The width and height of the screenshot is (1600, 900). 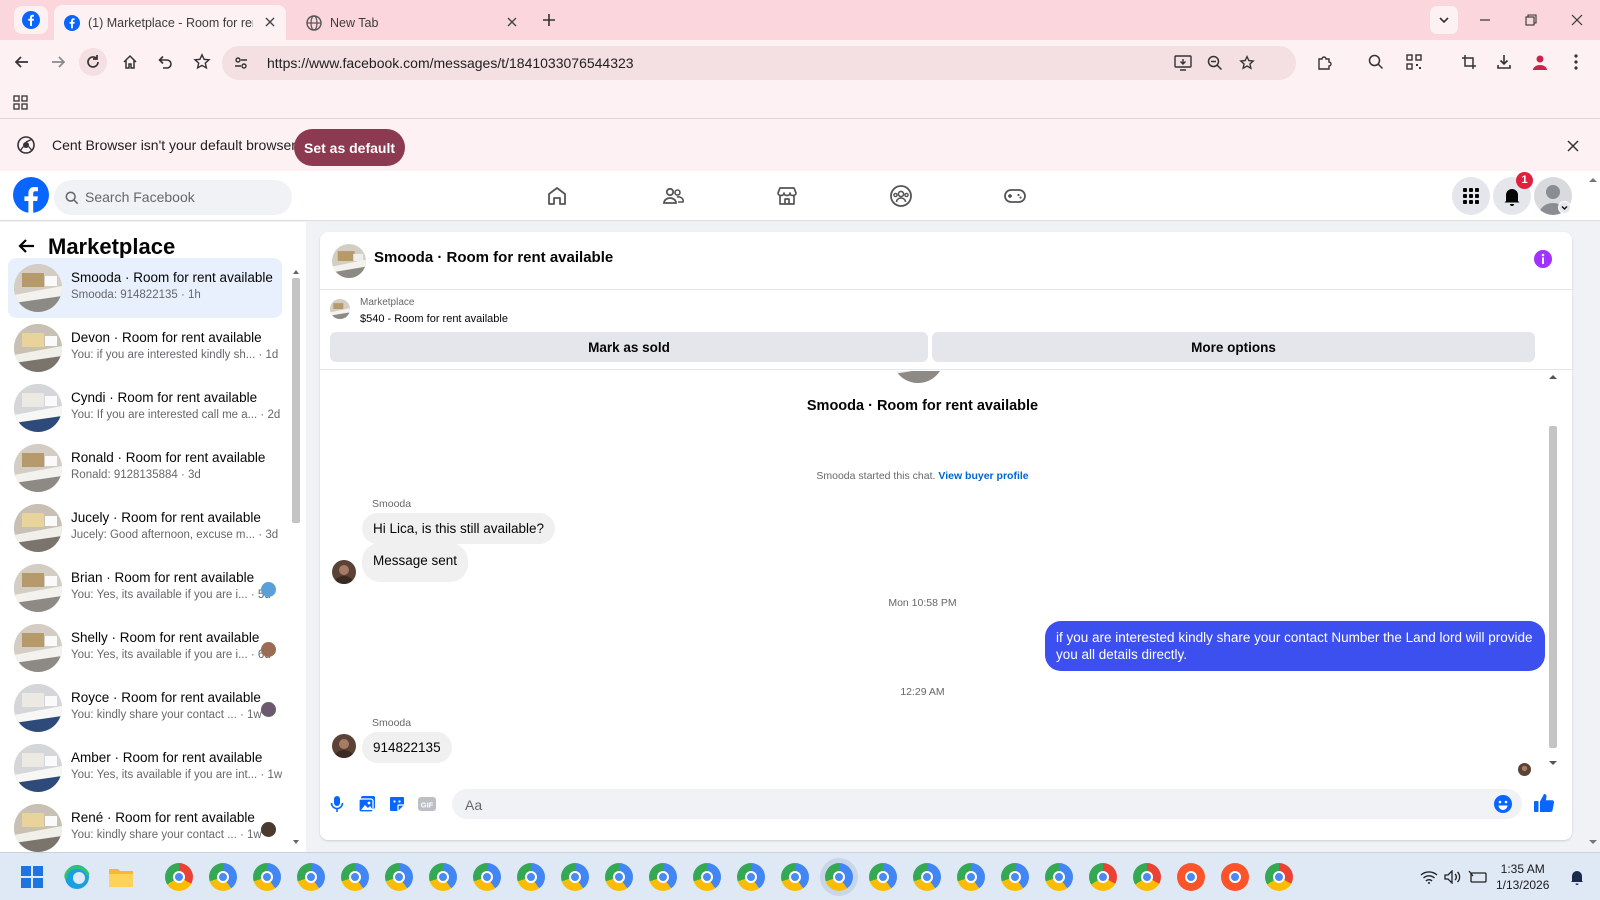 I want to click on message-bubble: 914822135, so click(x=407, y=747).